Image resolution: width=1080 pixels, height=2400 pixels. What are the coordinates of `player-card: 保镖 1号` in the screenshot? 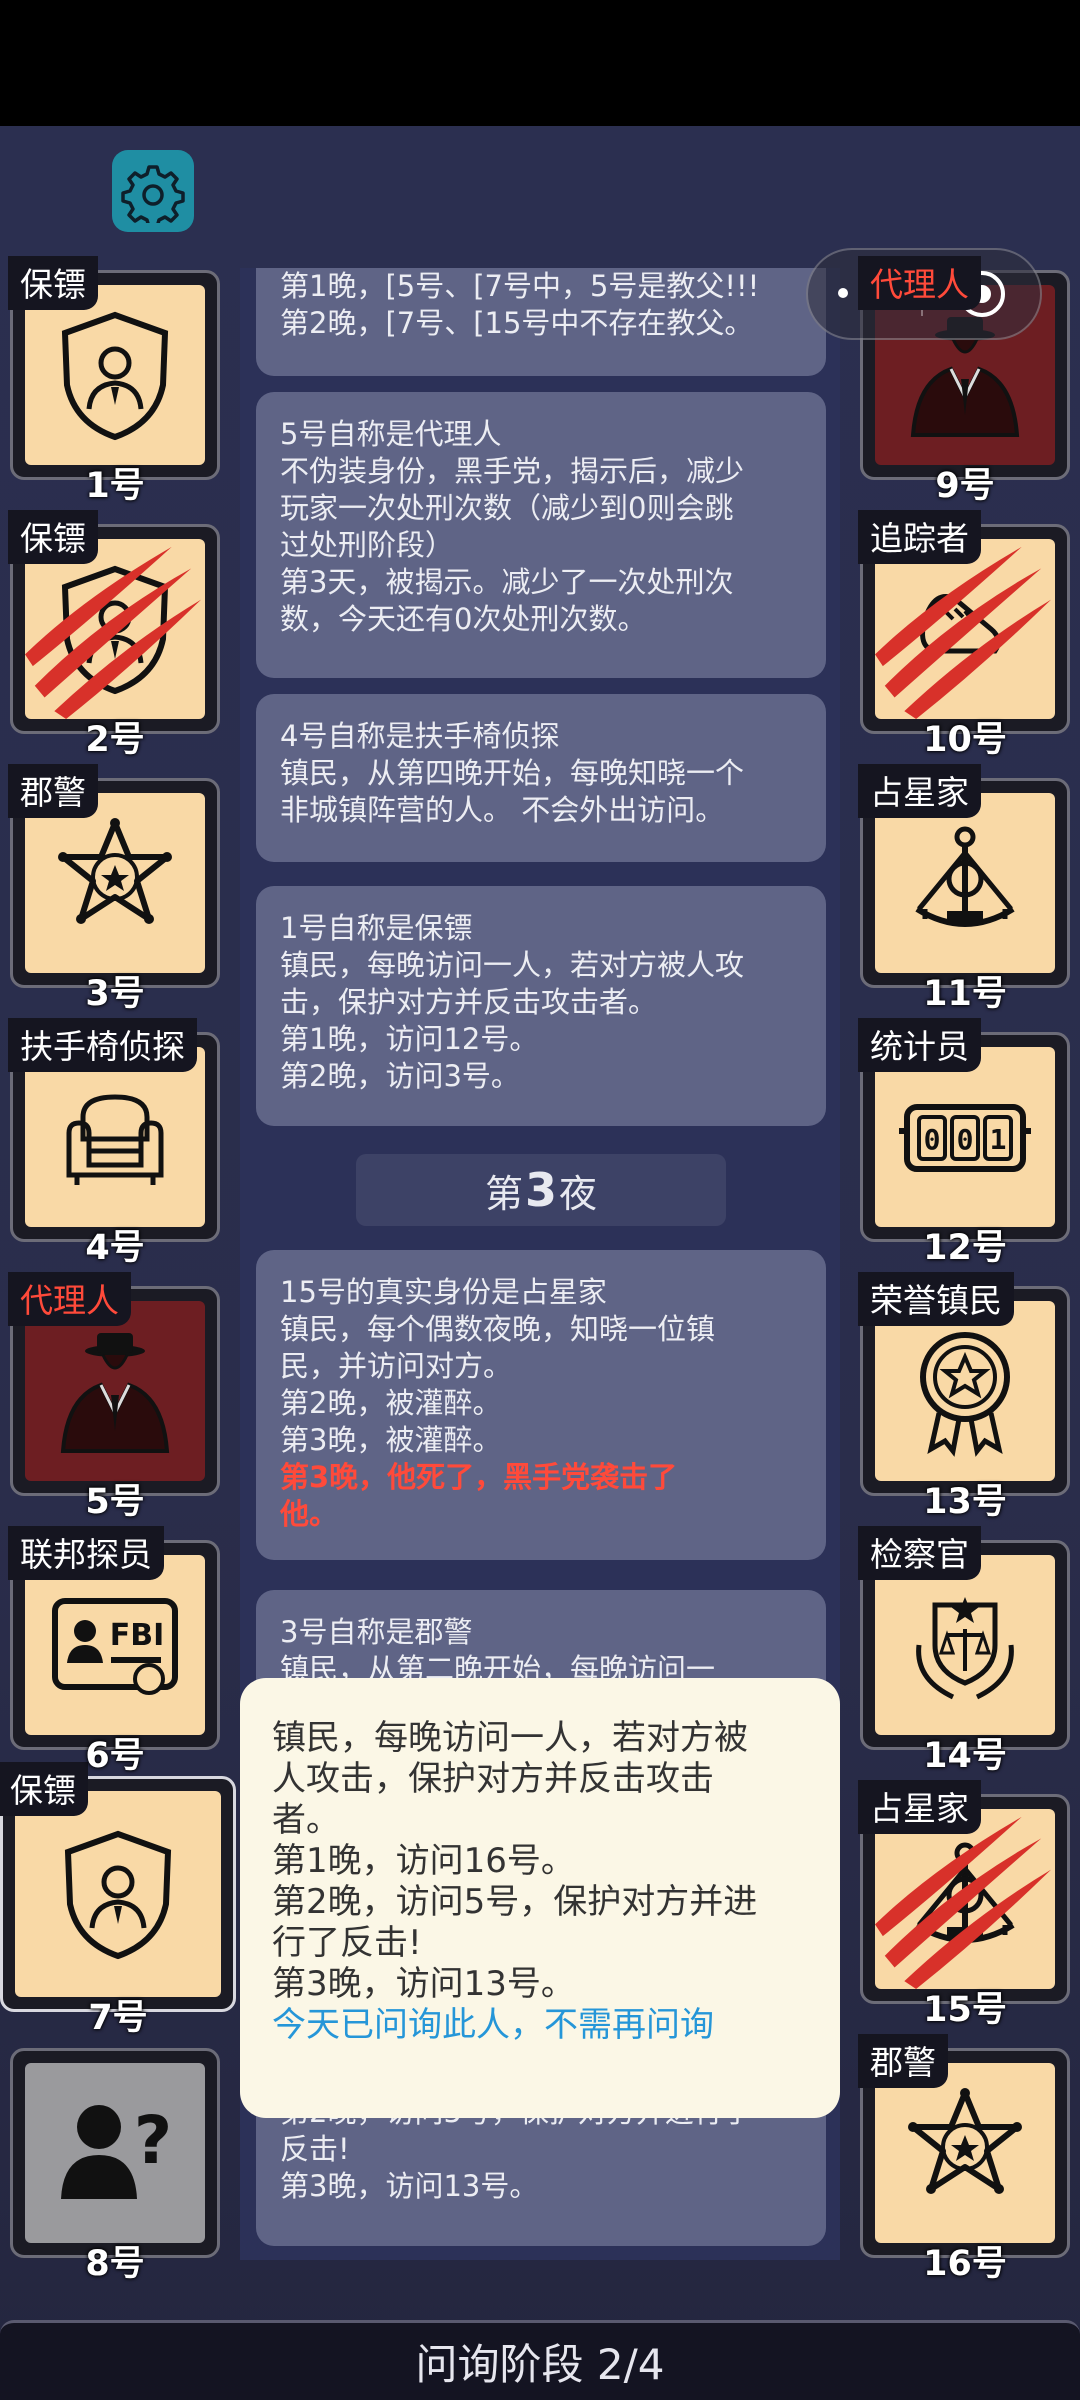 It's located at (114, 381).